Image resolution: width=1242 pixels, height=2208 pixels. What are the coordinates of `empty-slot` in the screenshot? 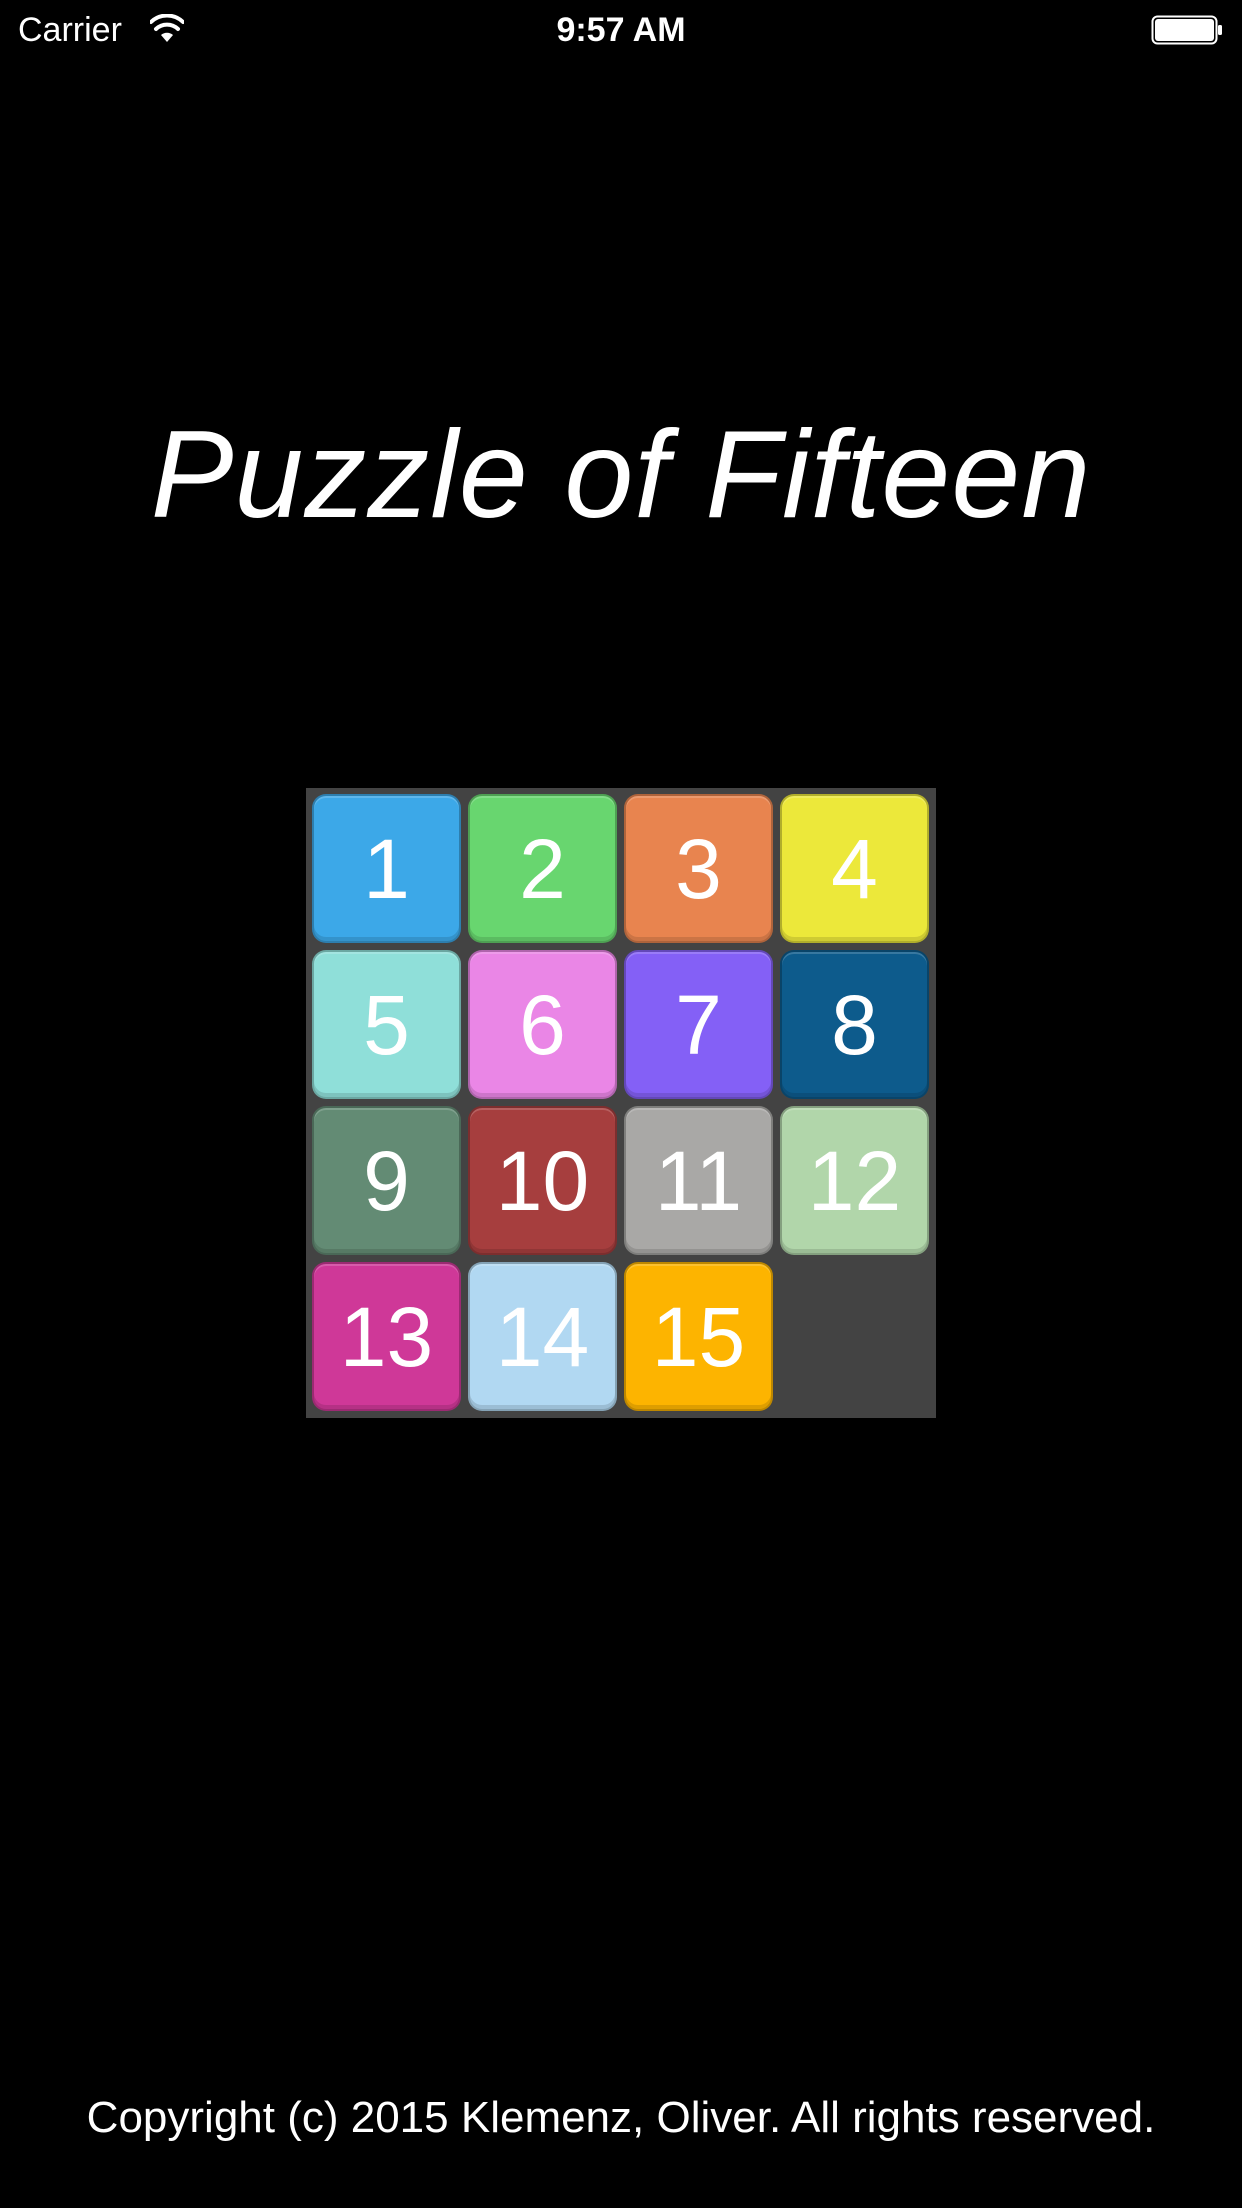 It's located at (854, 1336).